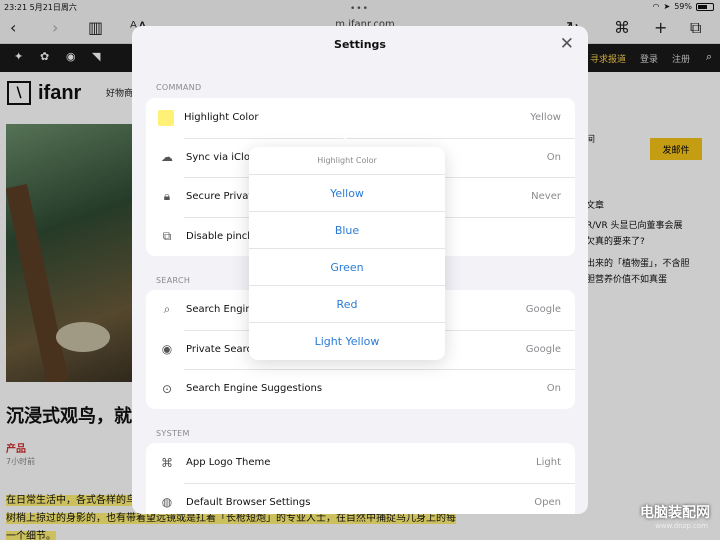 Image resolution: width=720 pixels, height=540 pixels. Describe the element at coordinates (347, 341) in the screenshot. I see `option-light-yellow: Light Yellow` at that location.